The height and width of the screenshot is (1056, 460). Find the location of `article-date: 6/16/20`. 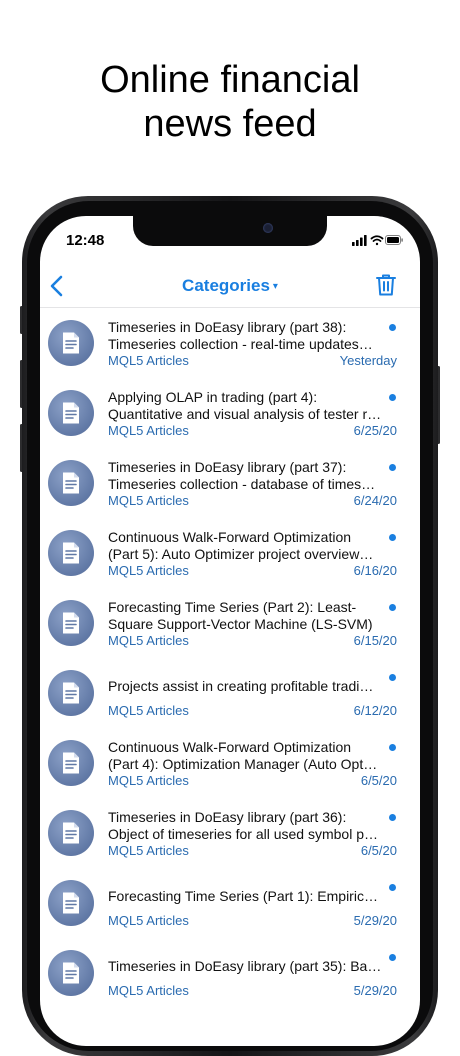

article-date: 6/16/20 is located at coordinates (375, 570).